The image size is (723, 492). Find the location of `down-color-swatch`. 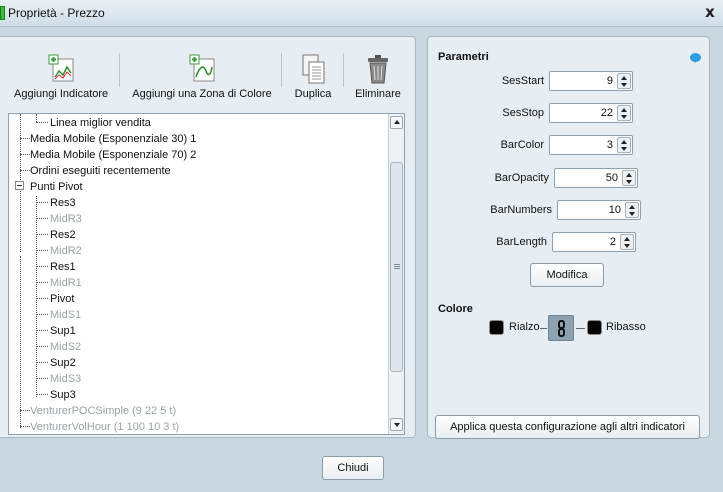

down-color-swatch is located at coordinates (594, 327).